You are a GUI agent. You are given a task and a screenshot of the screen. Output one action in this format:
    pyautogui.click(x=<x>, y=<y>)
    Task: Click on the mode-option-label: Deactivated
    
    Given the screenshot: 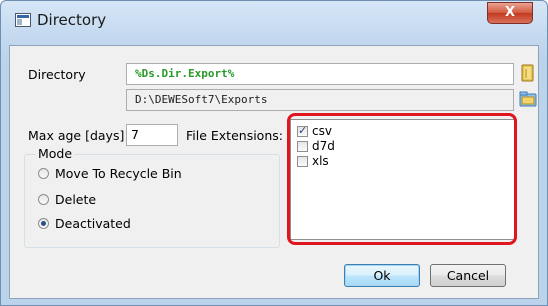 What is the action you would take?
    pyautogui.click(x=93, y=223)
    